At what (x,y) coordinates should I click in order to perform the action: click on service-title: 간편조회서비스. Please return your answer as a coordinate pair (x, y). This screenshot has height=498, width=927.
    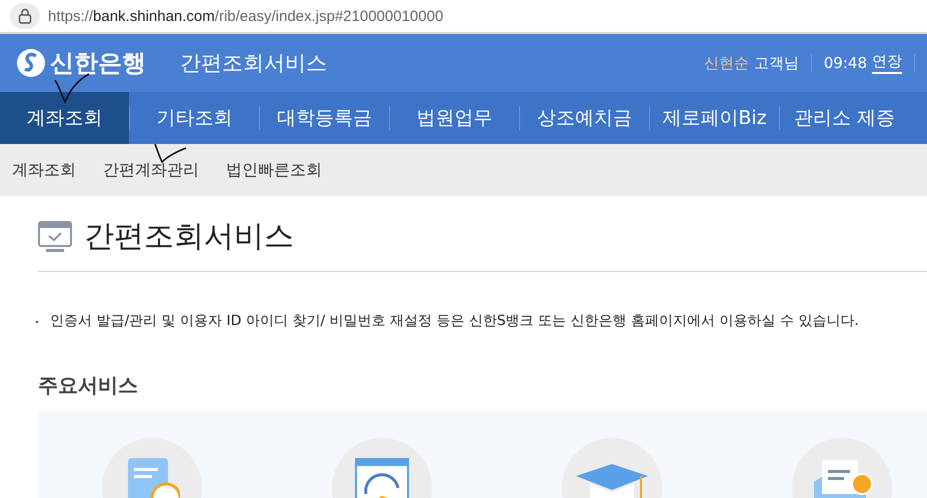
    Looking at the image, I should click on (253, 63).